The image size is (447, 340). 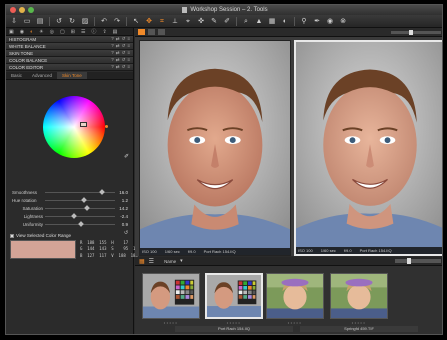 What do you see at coordinates (170, 261) in the screenshot?
I see `sort-by-label: Name` at bounding box center [170, 261].